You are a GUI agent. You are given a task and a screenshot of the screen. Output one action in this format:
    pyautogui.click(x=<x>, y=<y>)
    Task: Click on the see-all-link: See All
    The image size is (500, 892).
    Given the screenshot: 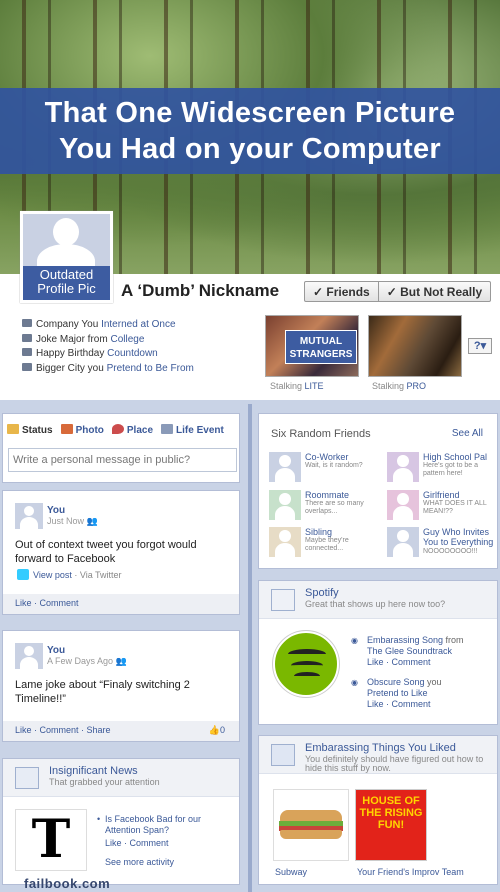 What is the action you would take?
    pyautogui.click(x=467, y=433)
    